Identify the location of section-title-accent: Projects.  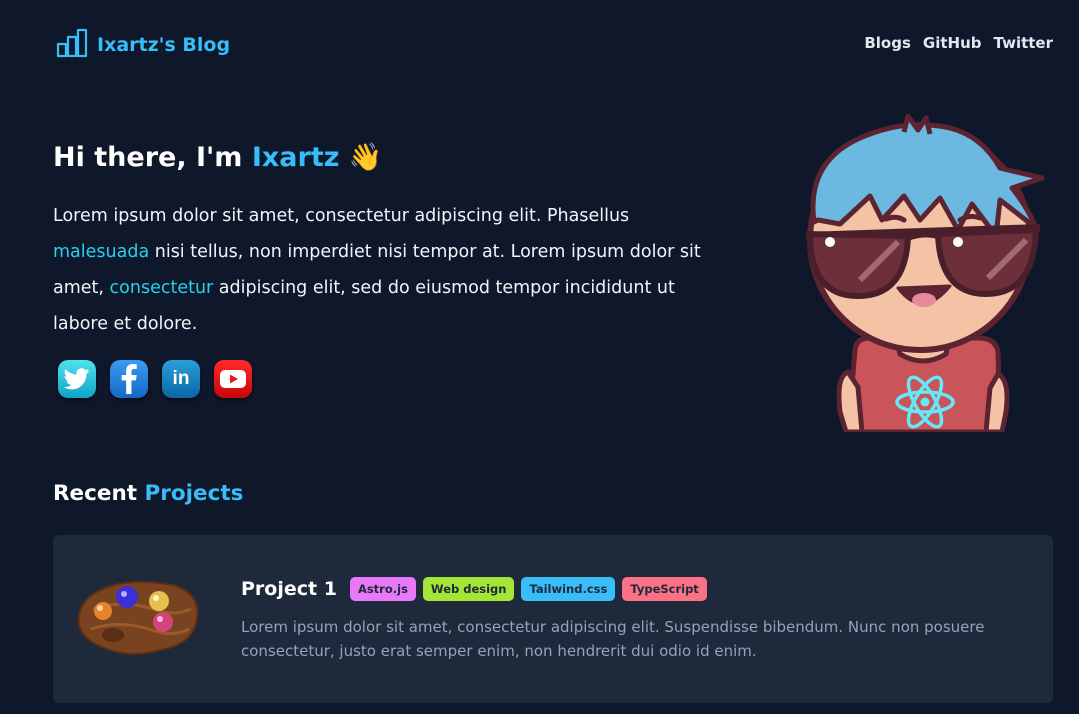
(194, 493).